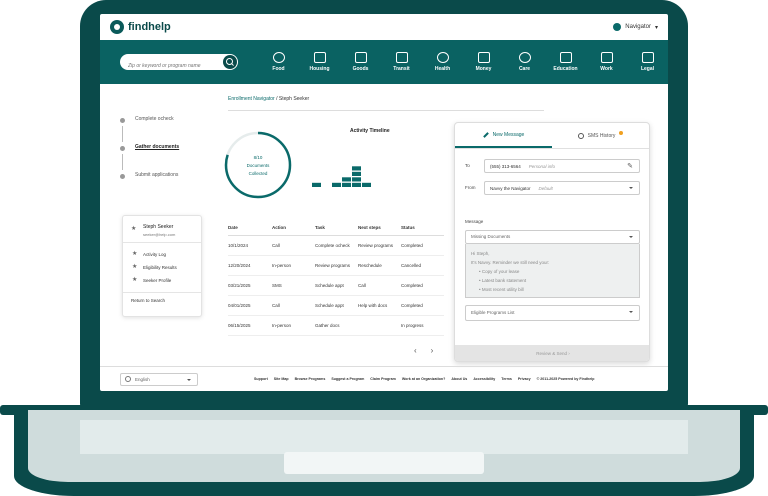  Describe the element at coordinates (580, 135) in the screenshot. I see `history-icon` at that location.